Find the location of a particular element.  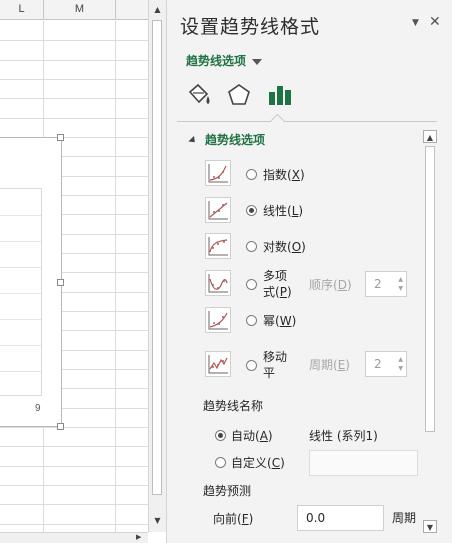

paint-bucket-icon is located at coordinates (199, 93).